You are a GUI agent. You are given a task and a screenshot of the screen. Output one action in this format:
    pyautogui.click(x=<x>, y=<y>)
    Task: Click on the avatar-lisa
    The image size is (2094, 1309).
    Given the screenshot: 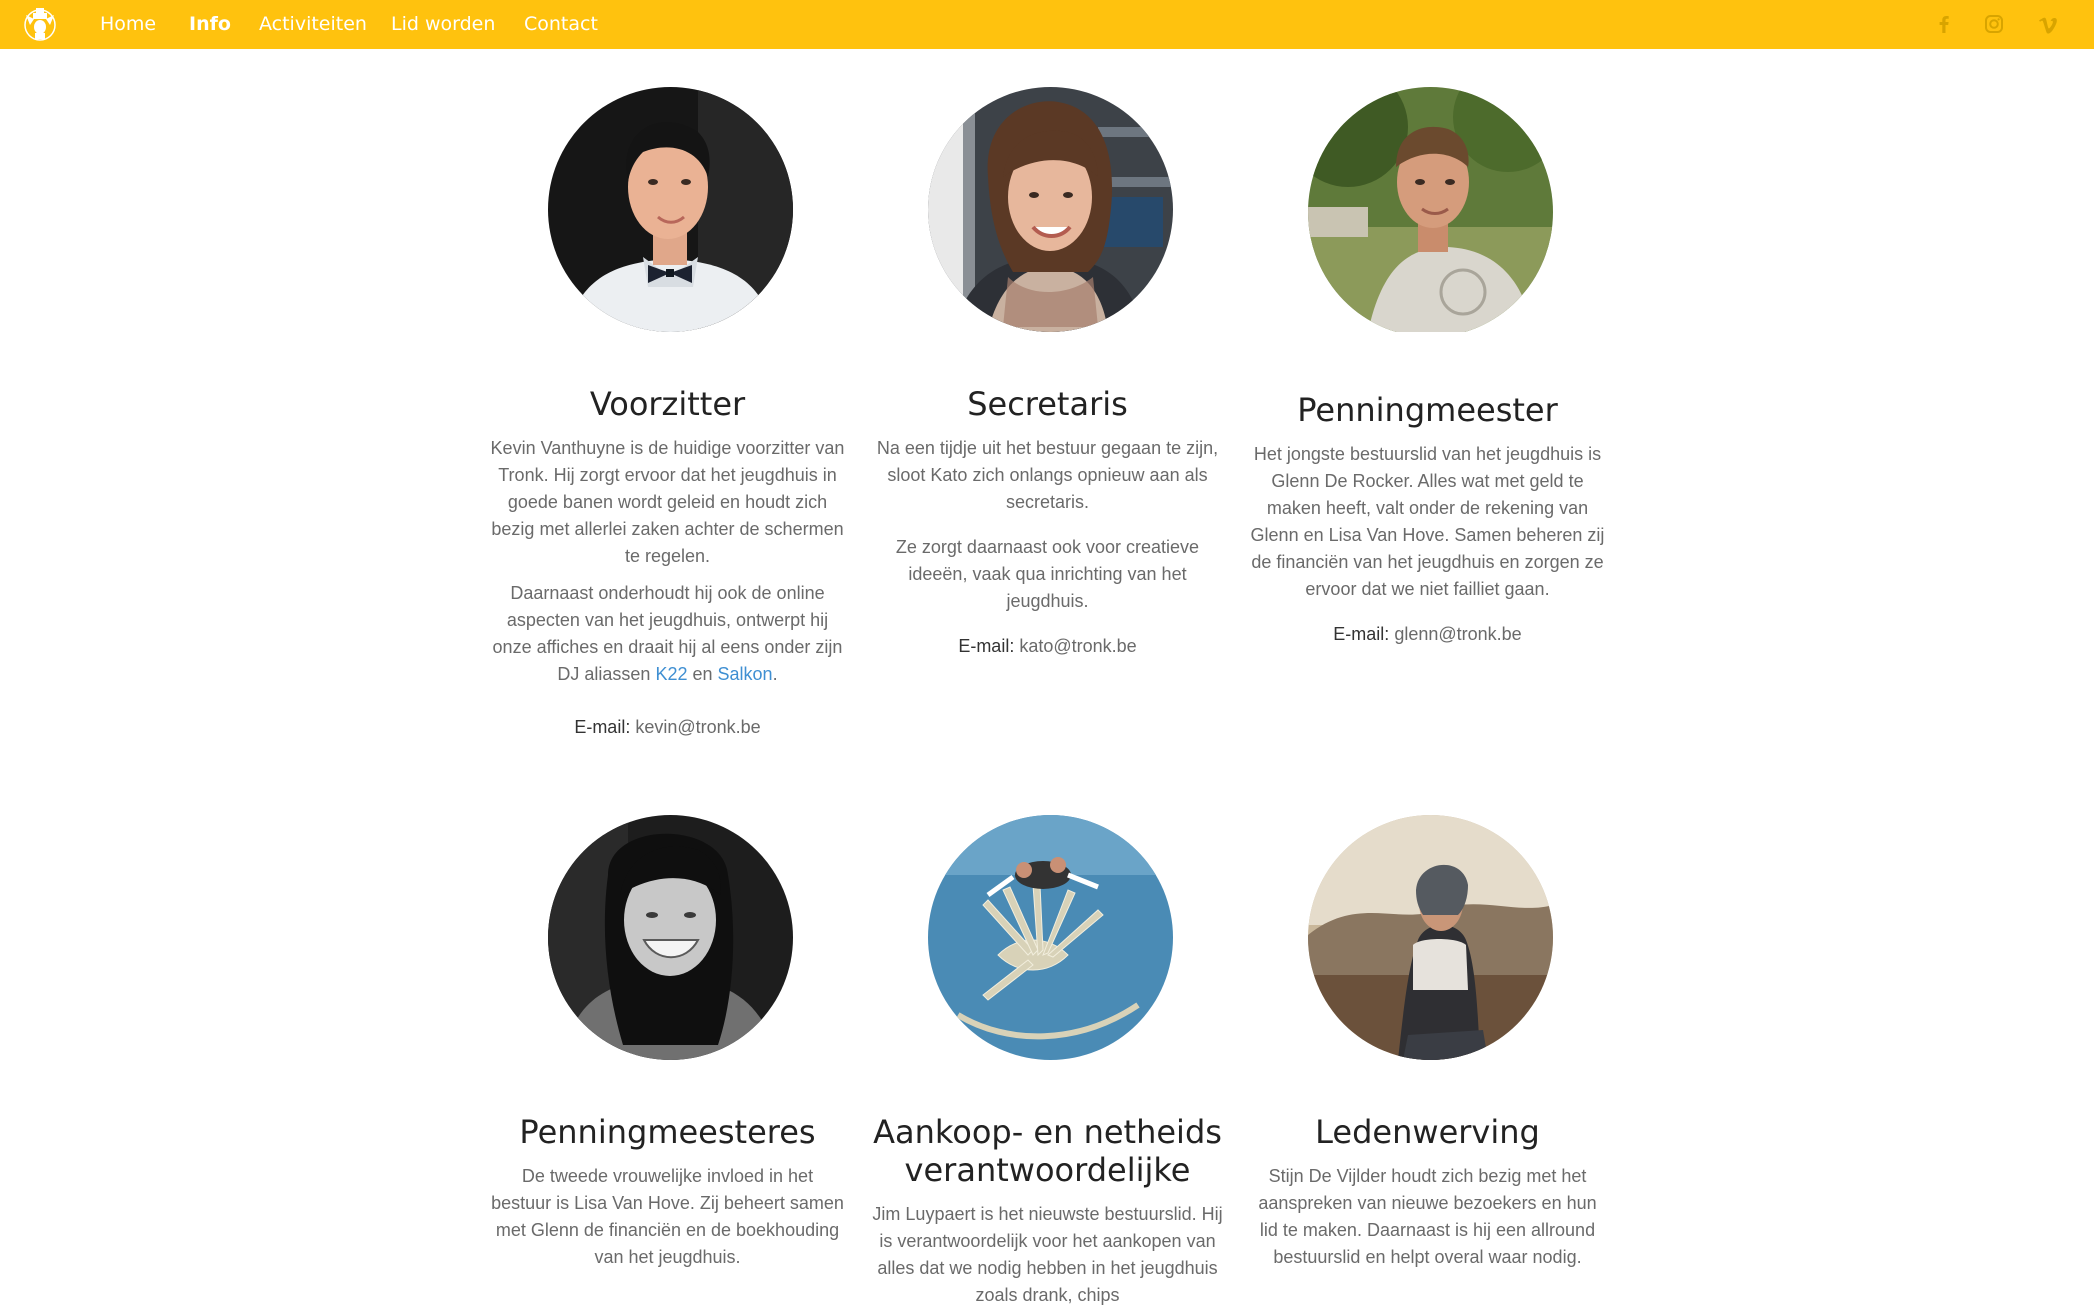 What is the action you would take?
    pyautogui.click(x=670, y=937)
    